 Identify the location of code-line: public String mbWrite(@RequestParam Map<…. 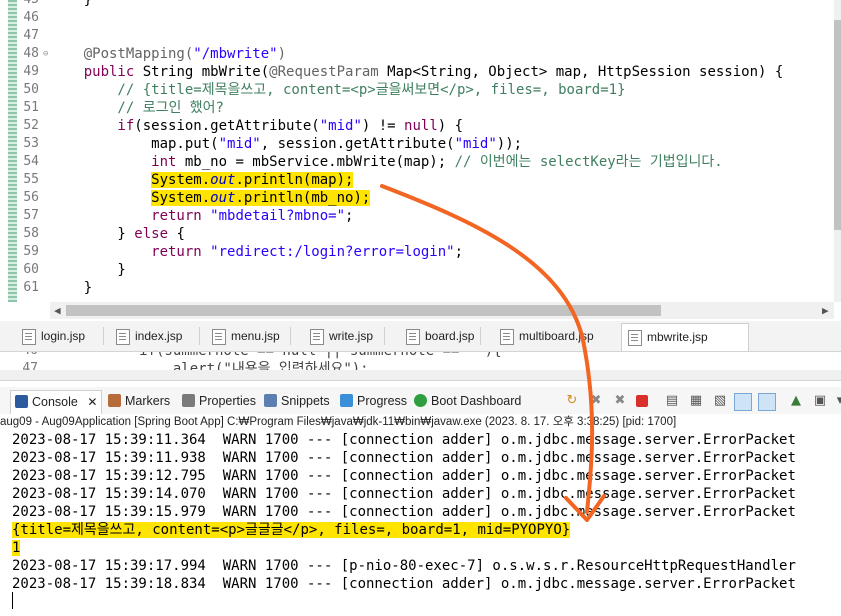
(417, 72).